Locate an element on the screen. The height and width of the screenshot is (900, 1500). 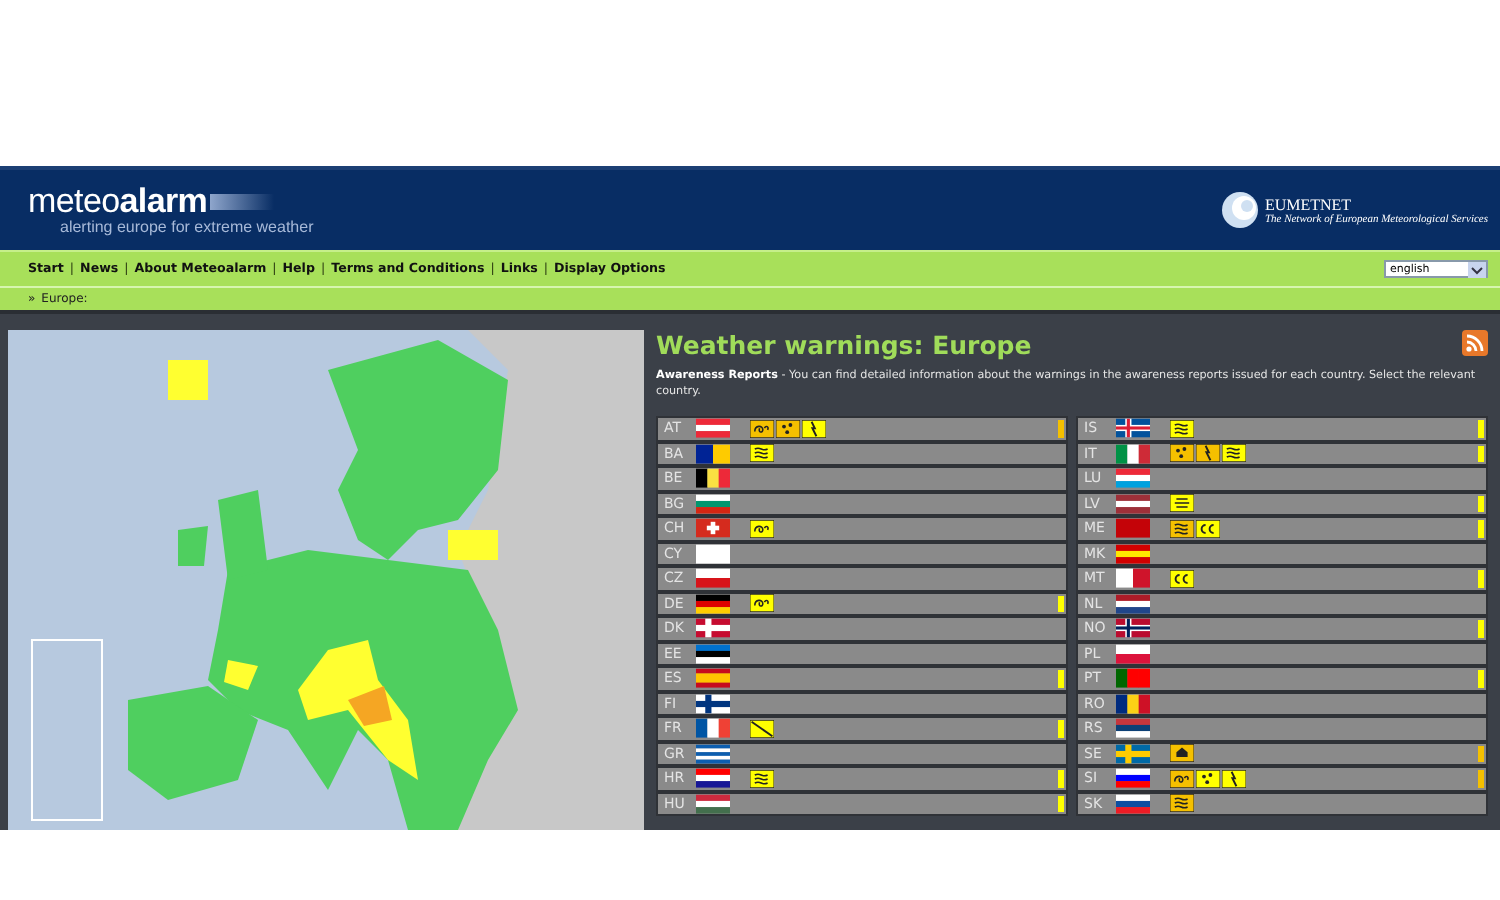
logo-gradient-bar is located at coordinates (241, 201).